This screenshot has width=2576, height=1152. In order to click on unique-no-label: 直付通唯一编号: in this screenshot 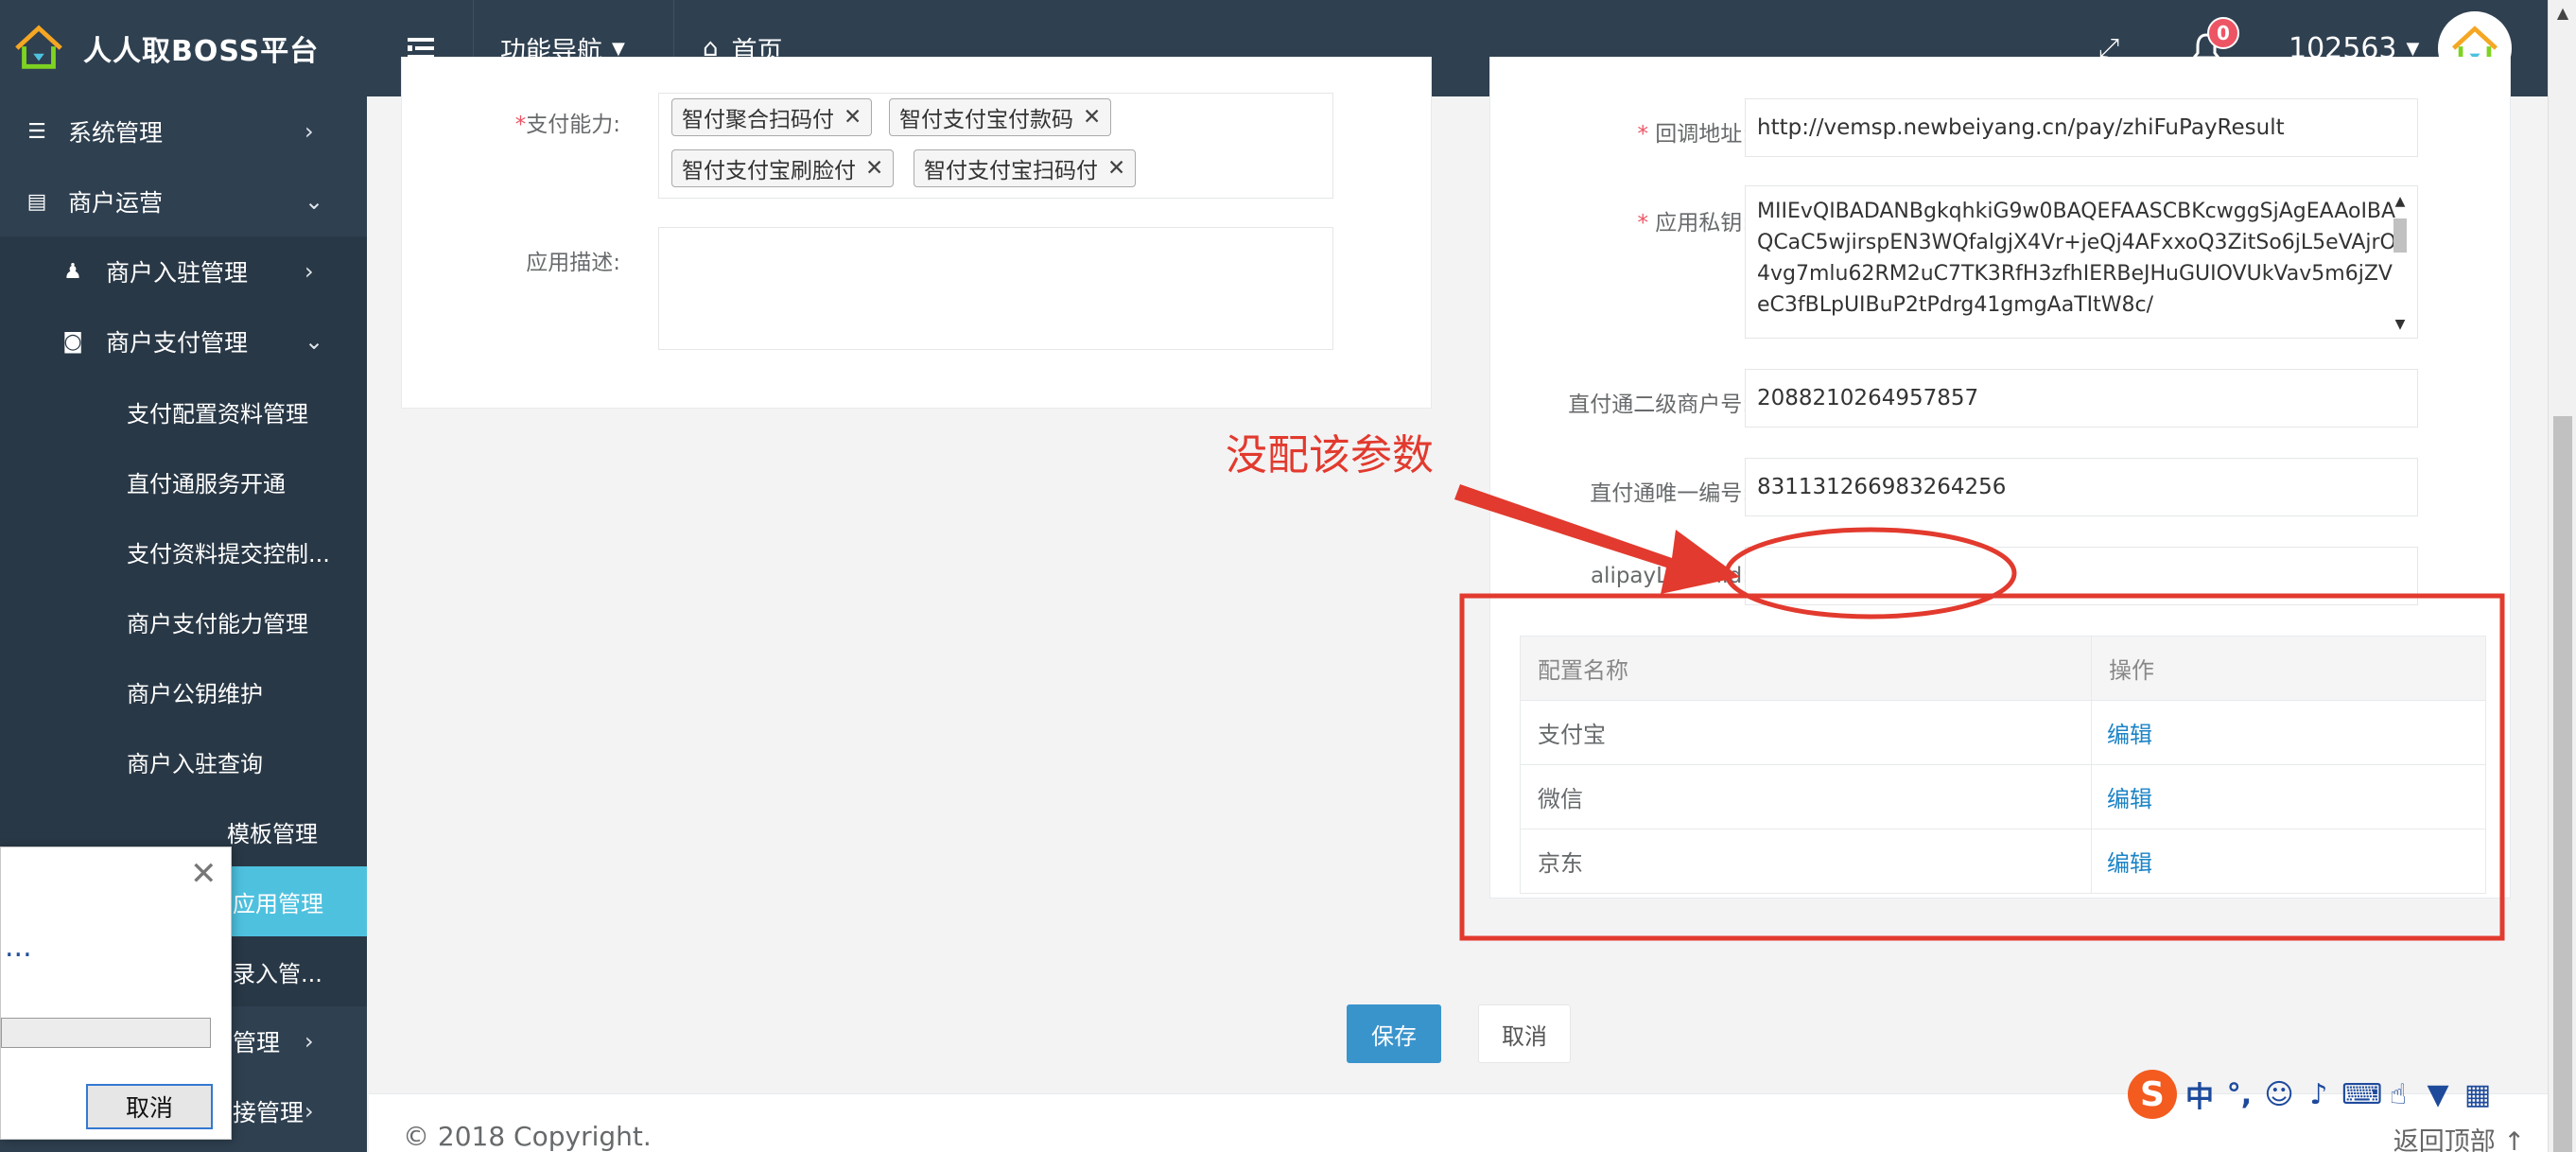, I will do `click(1669, 493)`.